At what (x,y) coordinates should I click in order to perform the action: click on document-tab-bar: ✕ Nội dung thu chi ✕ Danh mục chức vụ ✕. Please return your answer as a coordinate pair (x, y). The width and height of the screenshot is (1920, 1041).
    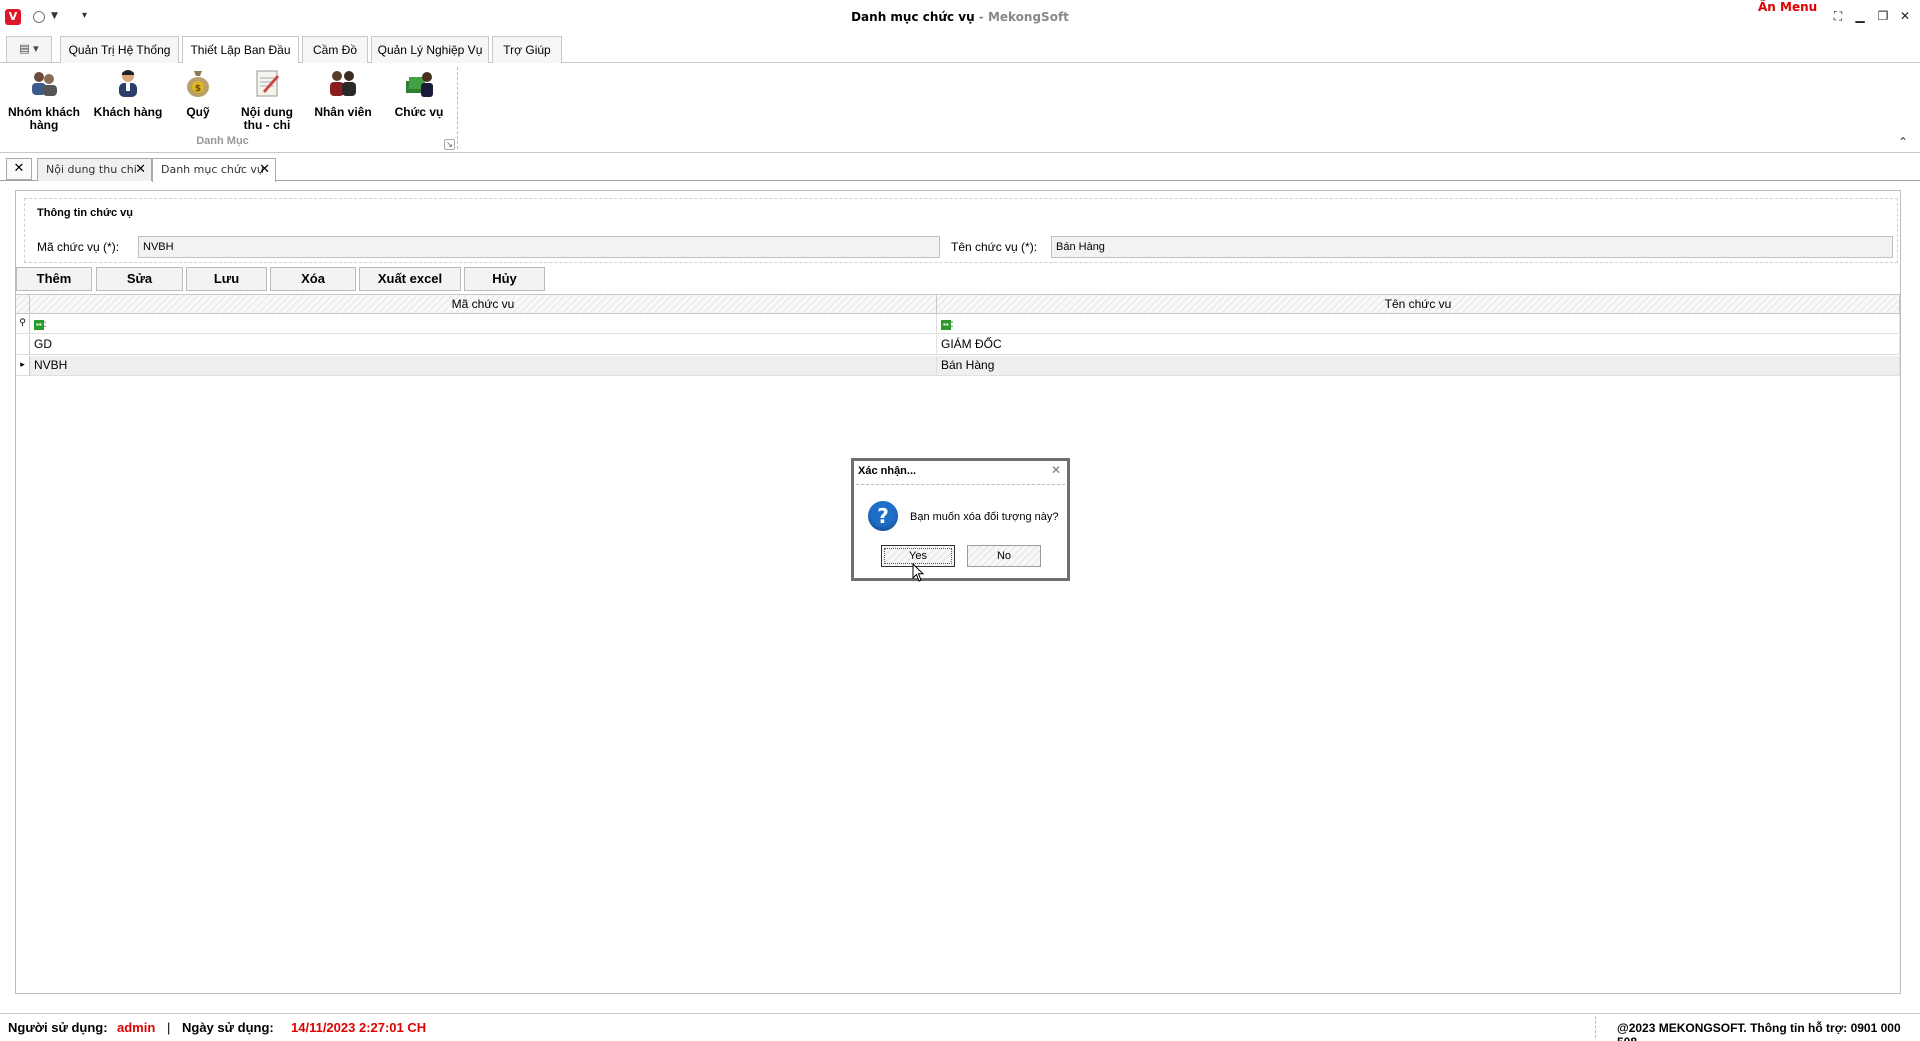
    Looking at the image, I should click on (960, 169).